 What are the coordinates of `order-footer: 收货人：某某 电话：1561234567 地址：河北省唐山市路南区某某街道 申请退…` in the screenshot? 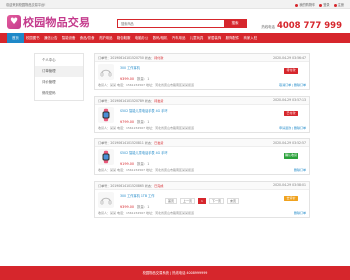 It's located at (202, 128).